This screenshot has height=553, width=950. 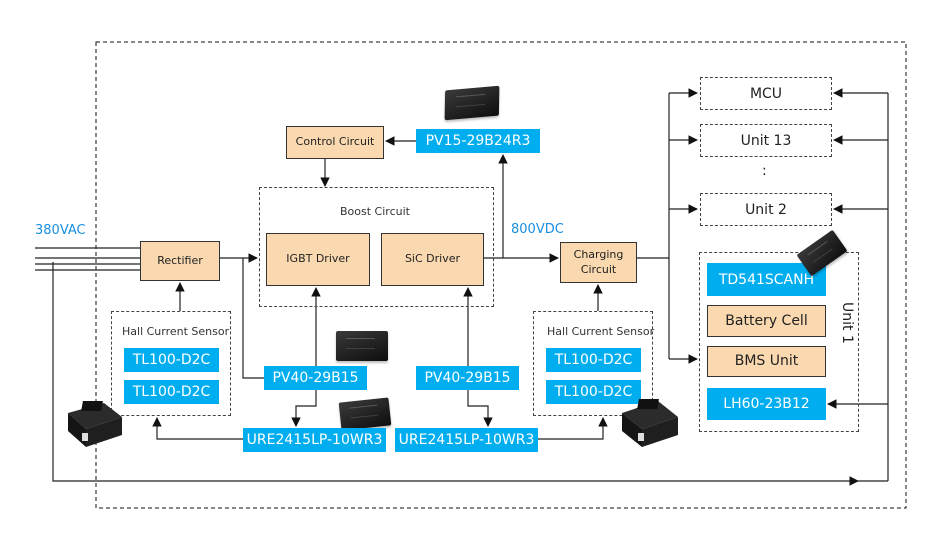 I want to click on hall-sensor-photo-right, so click(x=650, y=423).